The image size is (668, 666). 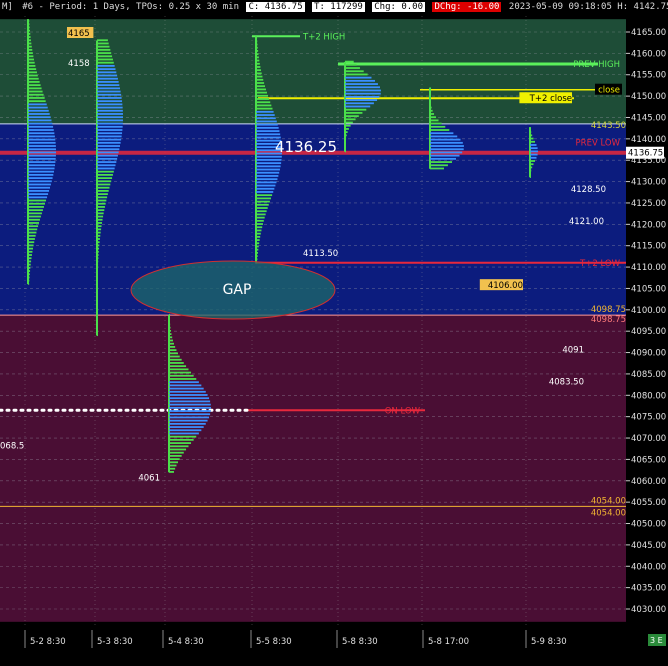 I want to click on x-tick-label: 5-8 17:00, so click(x=448, y=642).